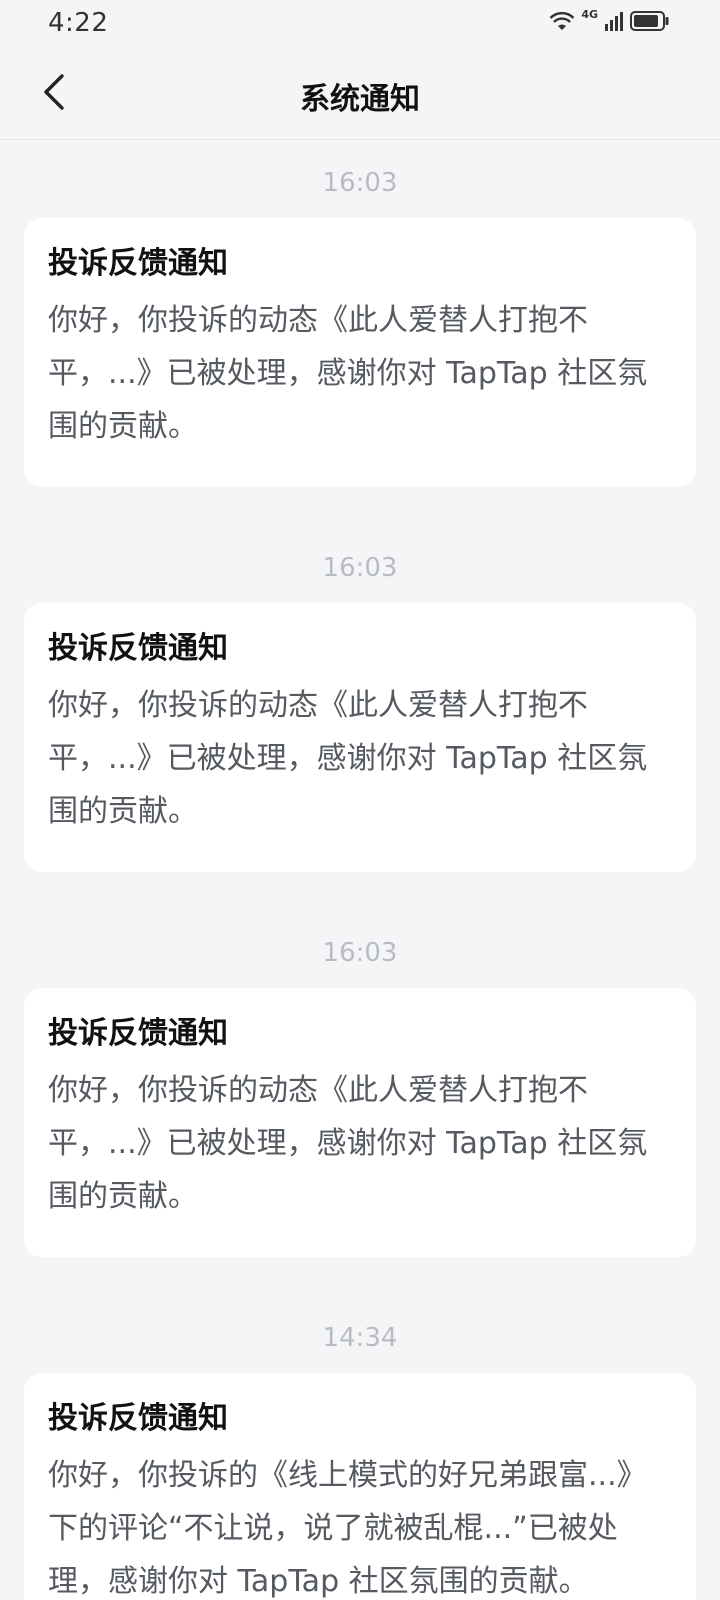  Describe the element at coordinates (78, 23) in the screenshot. I see `status-time: 4:22` at that location.